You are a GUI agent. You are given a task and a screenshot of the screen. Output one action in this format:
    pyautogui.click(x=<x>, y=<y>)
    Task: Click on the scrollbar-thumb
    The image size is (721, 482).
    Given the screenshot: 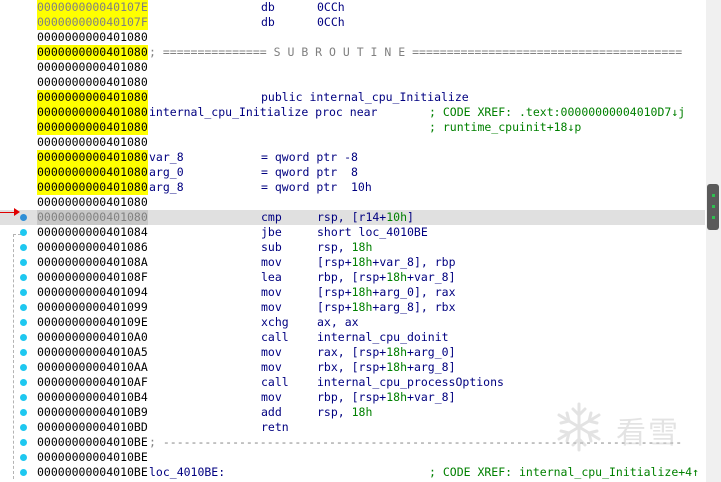 What is the action you would take?
    pyautogui.click(x=713, y=207)
    